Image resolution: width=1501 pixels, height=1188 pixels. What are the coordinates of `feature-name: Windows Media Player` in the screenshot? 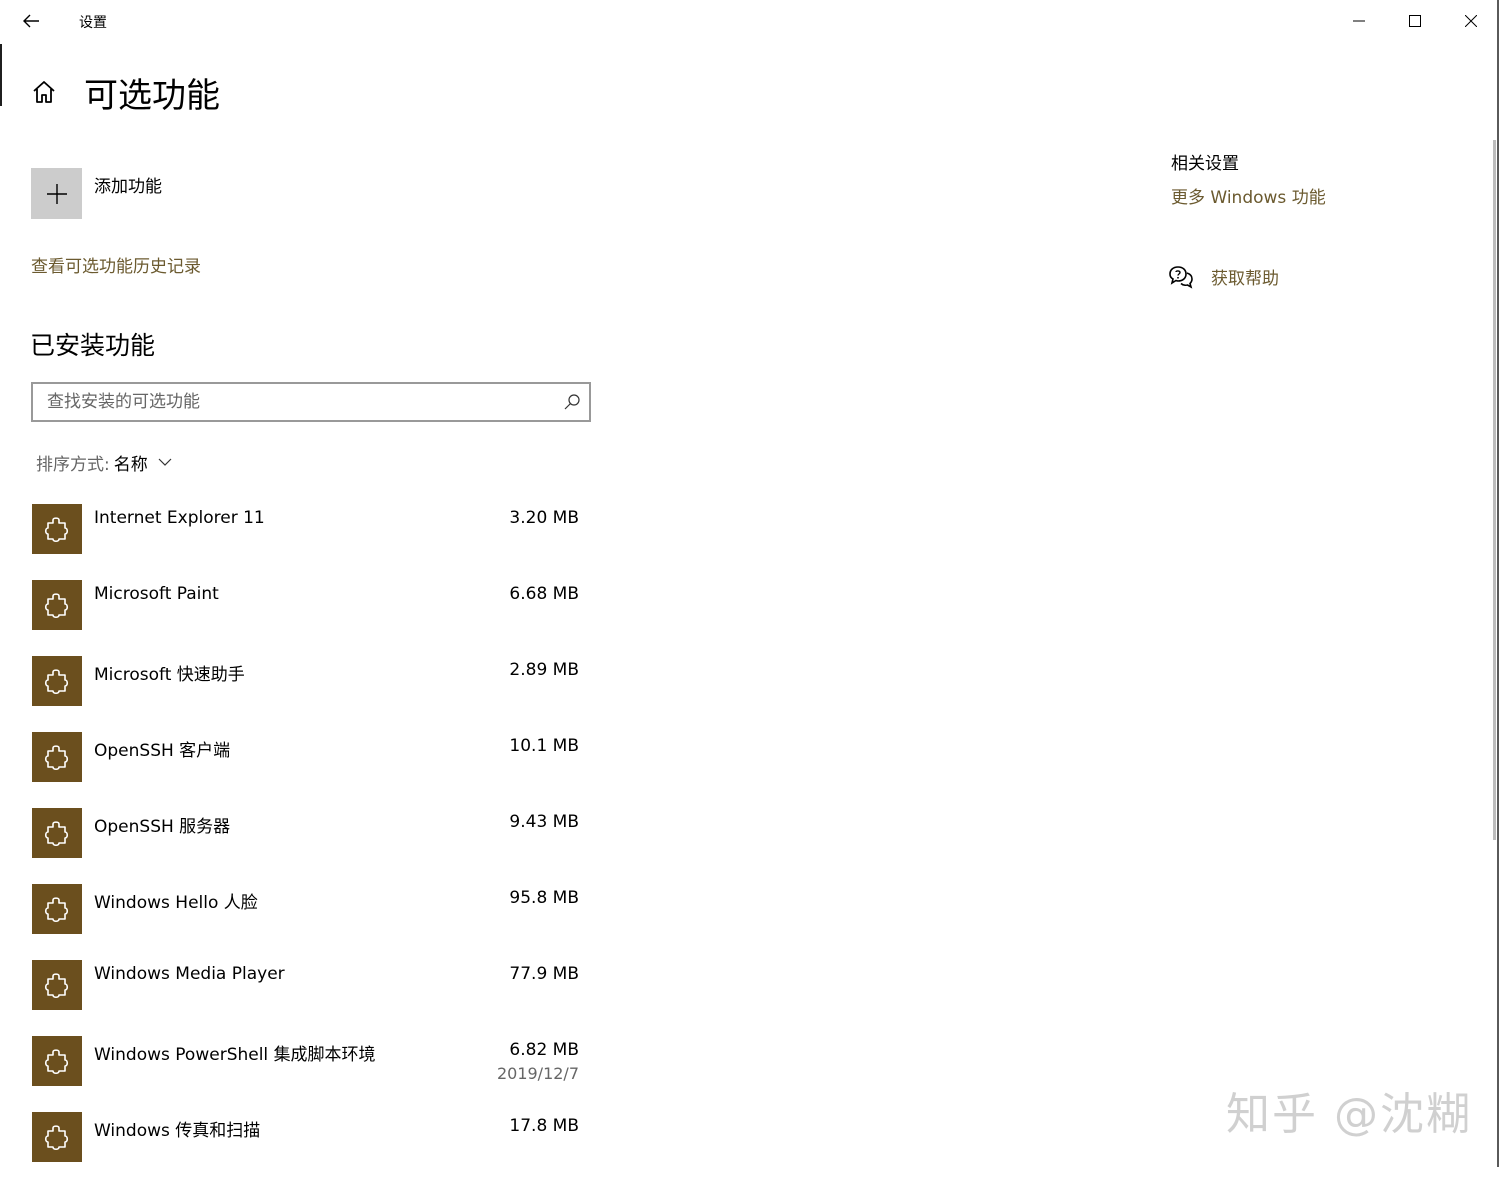 It's located at (189, 974).